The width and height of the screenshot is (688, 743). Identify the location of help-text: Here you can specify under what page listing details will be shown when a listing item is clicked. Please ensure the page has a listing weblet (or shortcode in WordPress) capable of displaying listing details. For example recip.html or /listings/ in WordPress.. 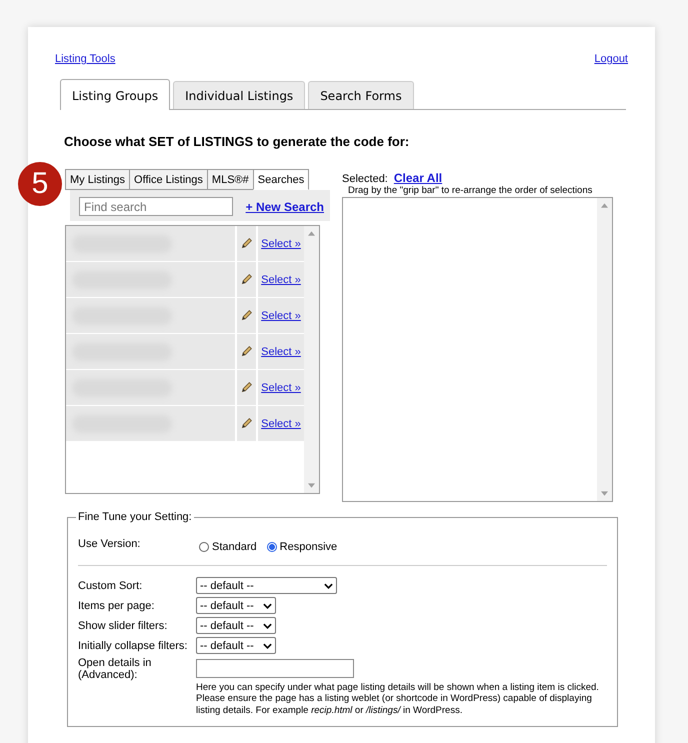
(398, 699).